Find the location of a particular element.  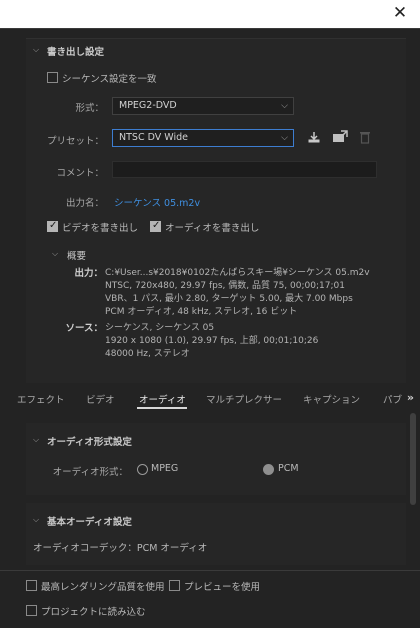

summary-source-label: ソース： is located at coordinates (84, 328).